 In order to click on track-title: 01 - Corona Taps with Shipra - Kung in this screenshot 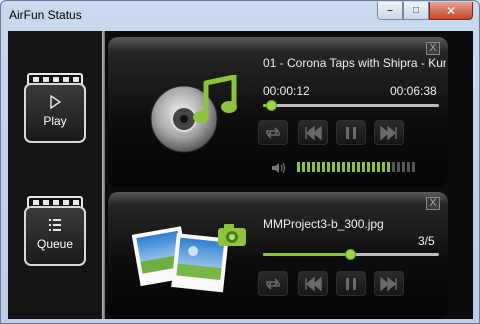, I will do `click(354, 63)`.